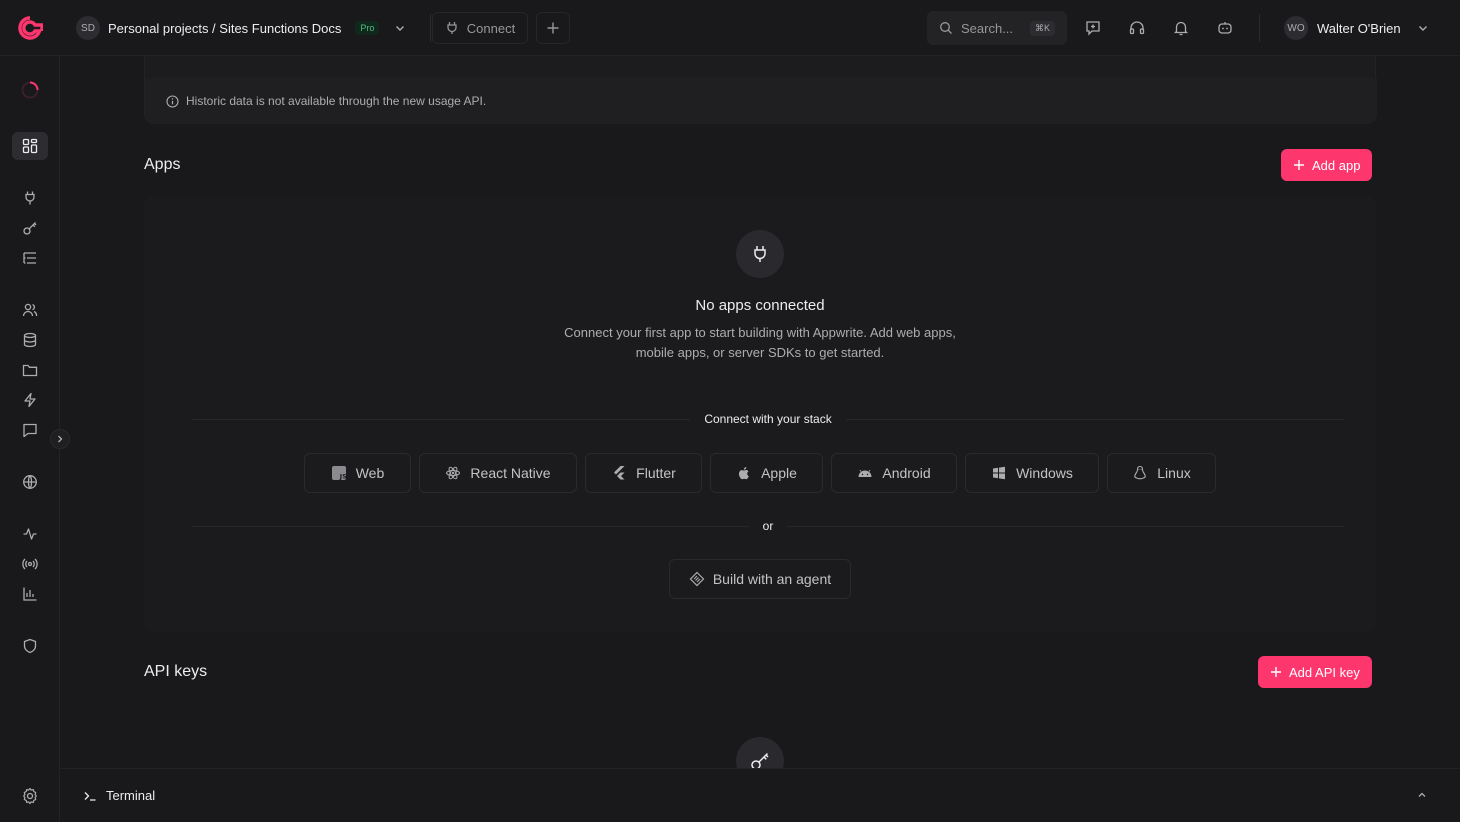 The height and width of the screenshot is (822, 1460). Describe the element at coordinates (1161, 473) in the screenshot. I see `platform-linux-button: Linux` at that location.